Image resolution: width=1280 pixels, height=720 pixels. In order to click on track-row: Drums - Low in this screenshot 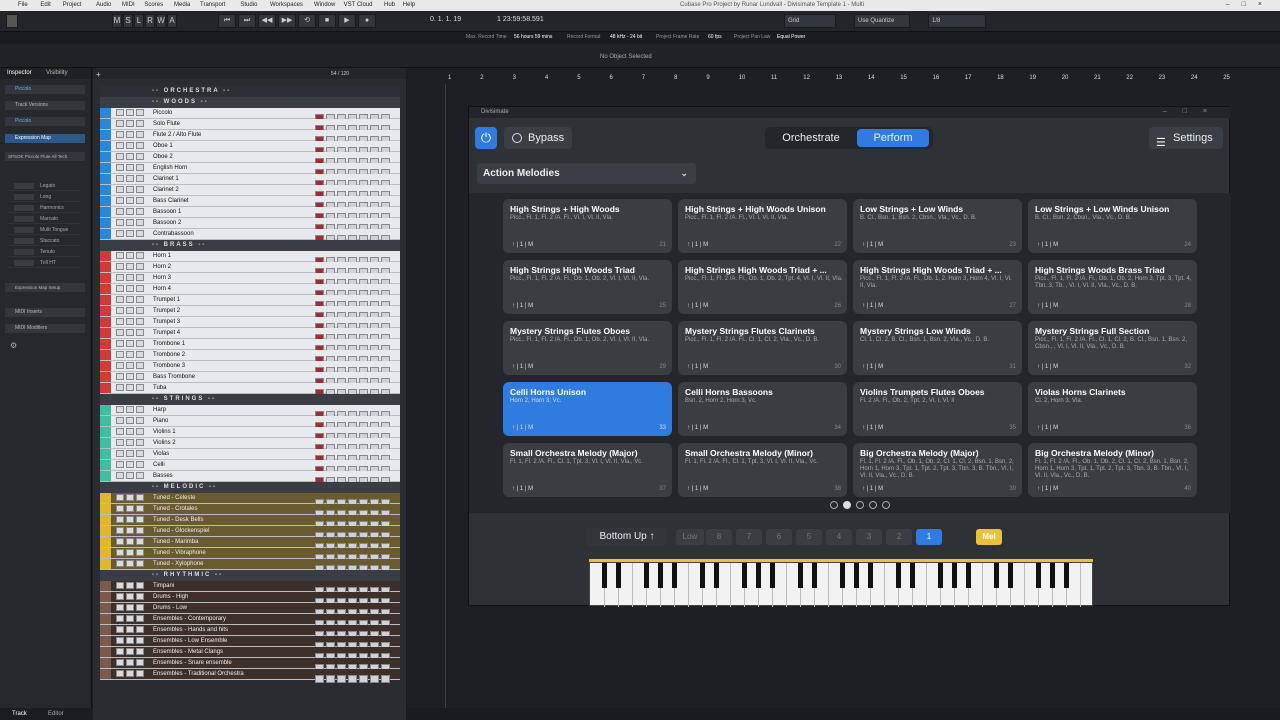, I will do `click(250, 610)`.